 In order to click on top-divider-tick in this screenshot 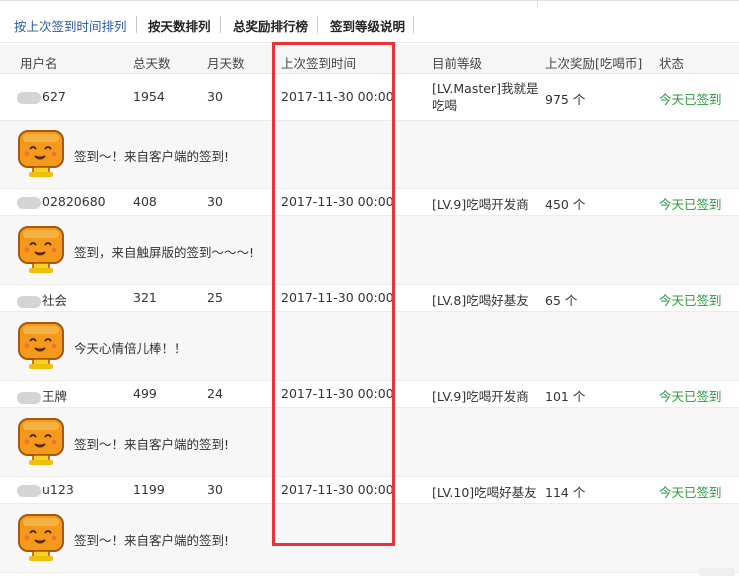, I will do `click(537, 4)`.